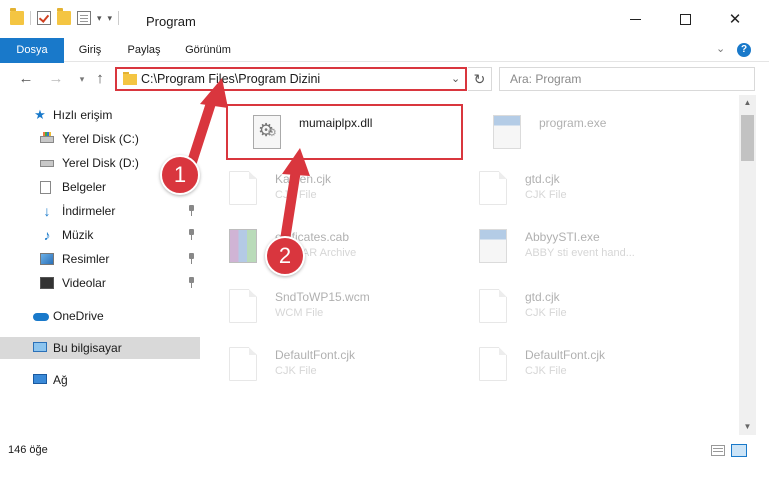 The image size is (769, 478). I want to click on pictures-icon, so click(47, 259).